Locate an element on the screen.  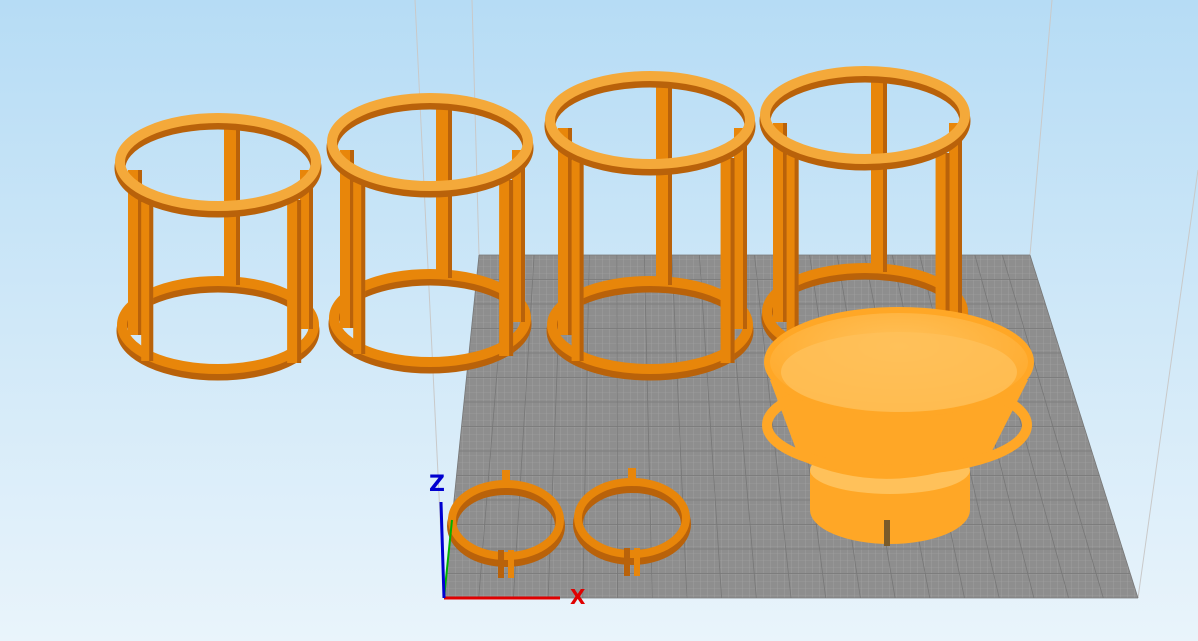
z-axis-label: Z is located at coordinates (437, 484).